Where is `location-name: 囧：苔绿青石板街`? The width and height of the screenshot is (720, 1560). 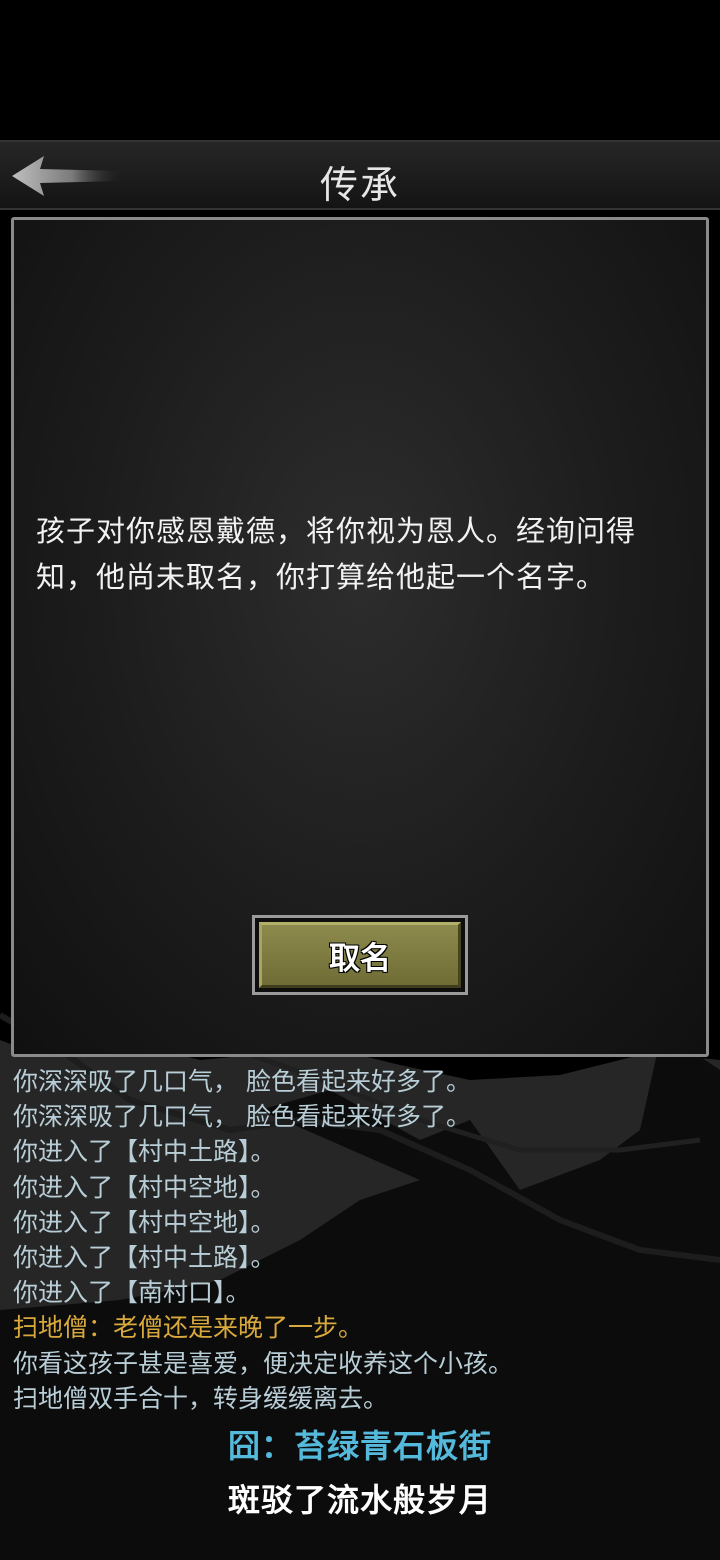 location-name: 囧：苔绿青石板街 is located at coordinates (359, 1446).